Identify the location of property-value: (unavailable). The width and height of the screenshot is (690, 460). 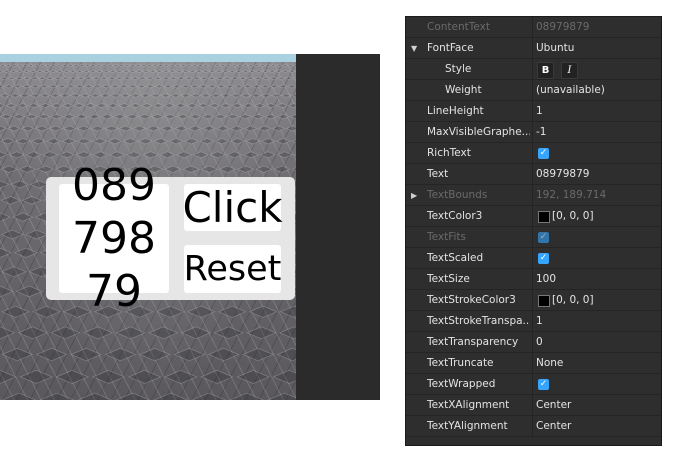
(597, 90).